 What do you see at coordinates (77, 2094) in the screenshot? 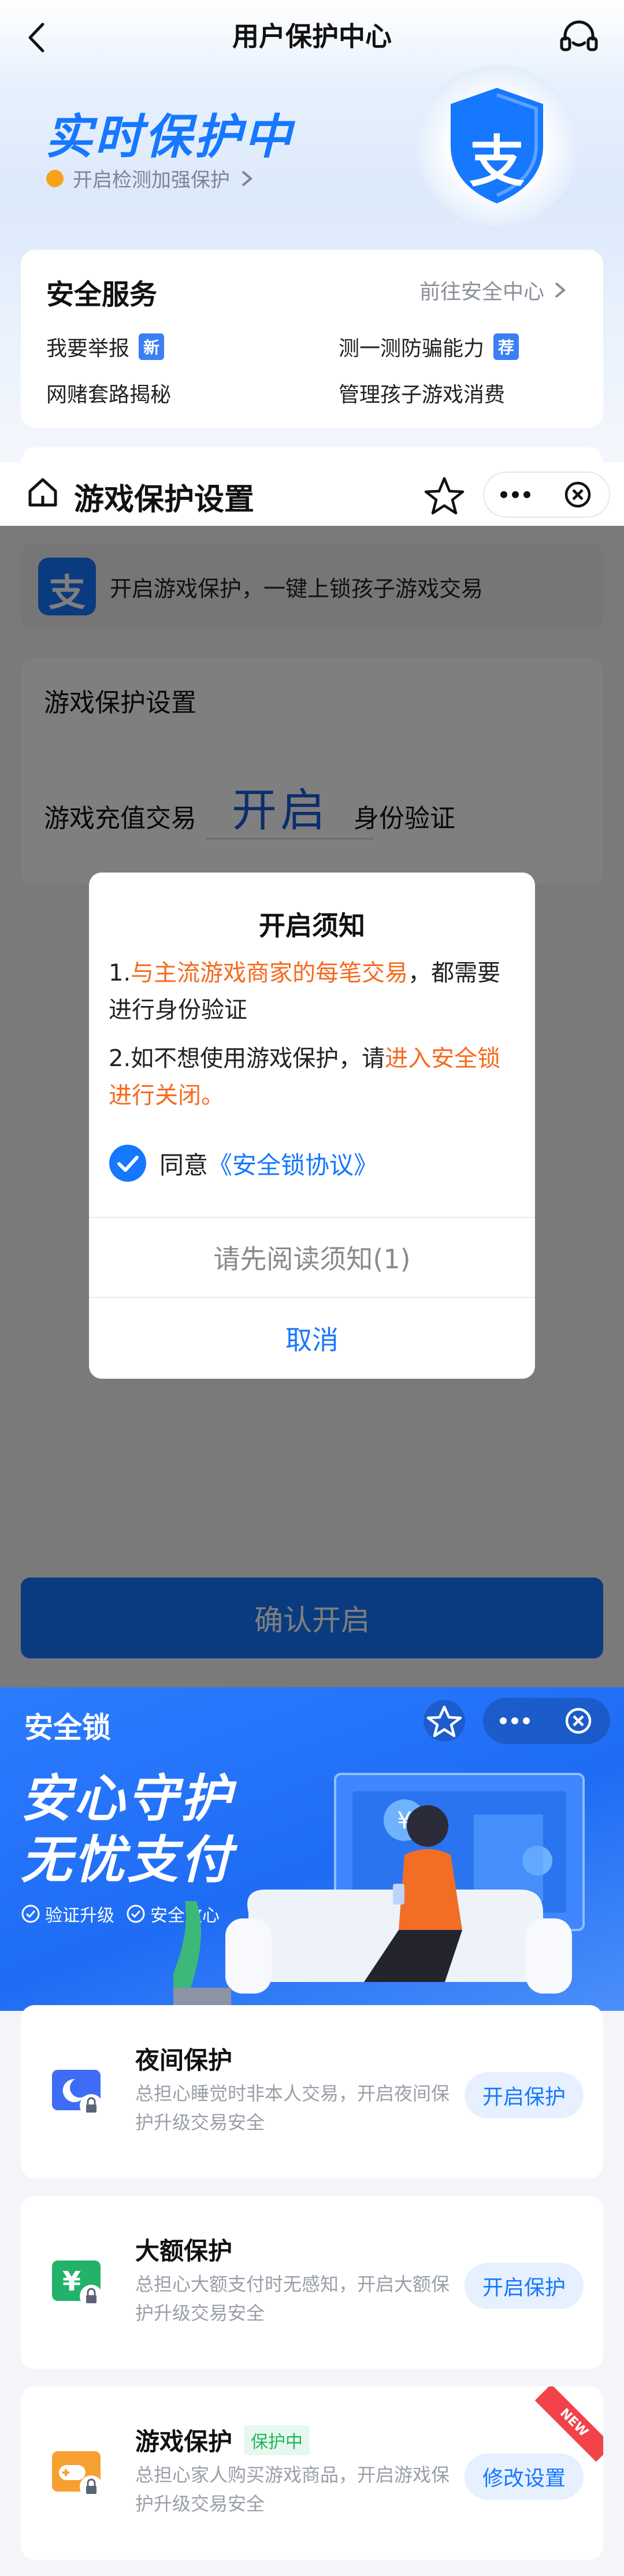
I see `moon-lock-icon` at bounding box center [77, 2094].